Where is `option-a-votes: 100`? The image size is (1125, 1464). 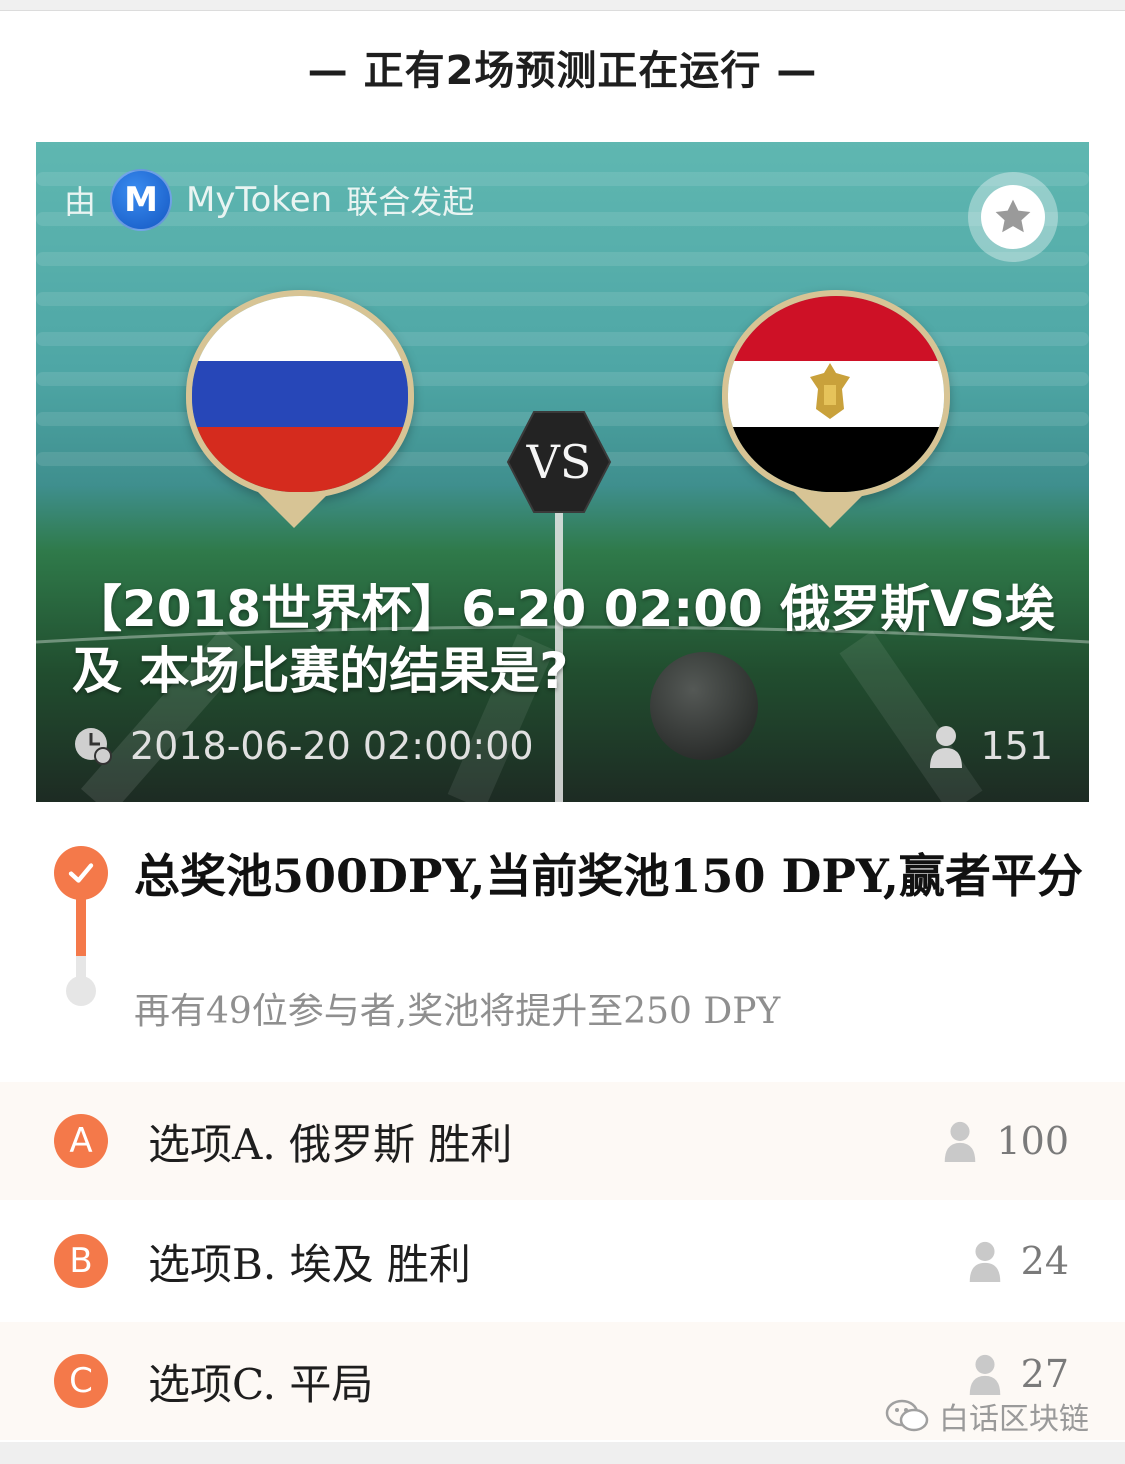 option-a-votes: 100 is located at coordinates (1005, 1141).